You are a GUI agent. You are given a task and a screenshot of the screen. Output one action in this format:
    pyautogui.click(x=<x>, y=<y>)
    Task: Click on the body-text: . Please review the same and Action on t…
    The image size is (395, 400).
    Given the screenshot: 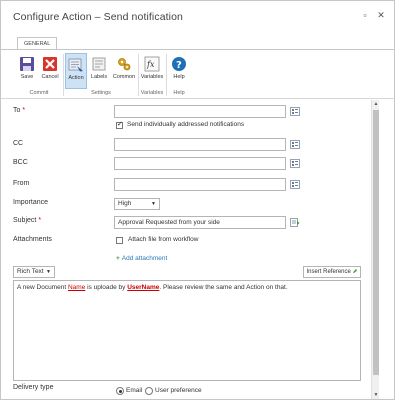 What is the action you would take?
    pyautogui.click(x=223, y=287)
    